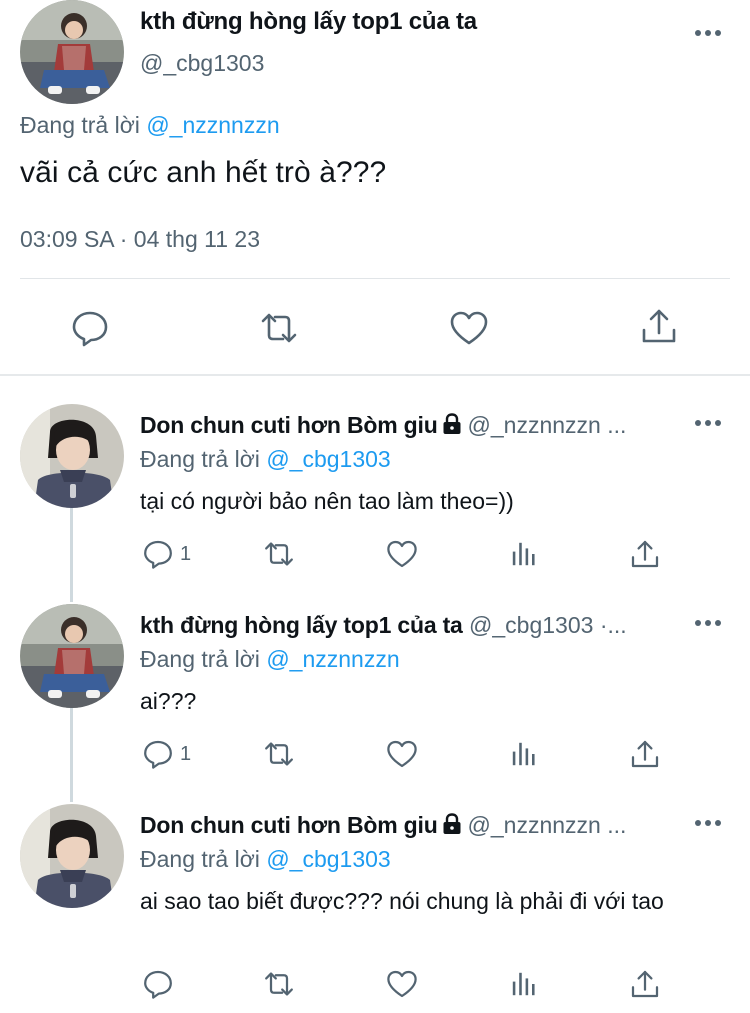 This screenshot has width=750, height=1013. What do you see at coordinates (203, 172) in the screenshot?
I see `tweet-text: vãi cả cức anh hết trò à???` at bounding box center [203, 172].